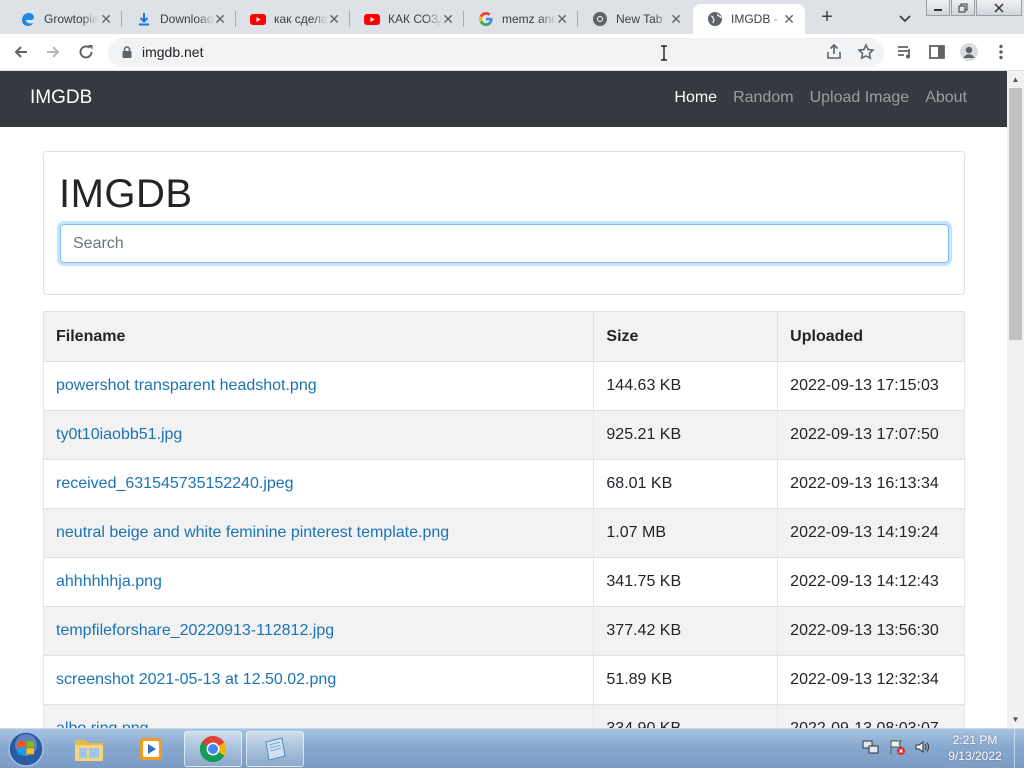  What do you see at coordinates (963, 8) in the screenshot?
I see `restore-button` at bounding box center [963, 8].